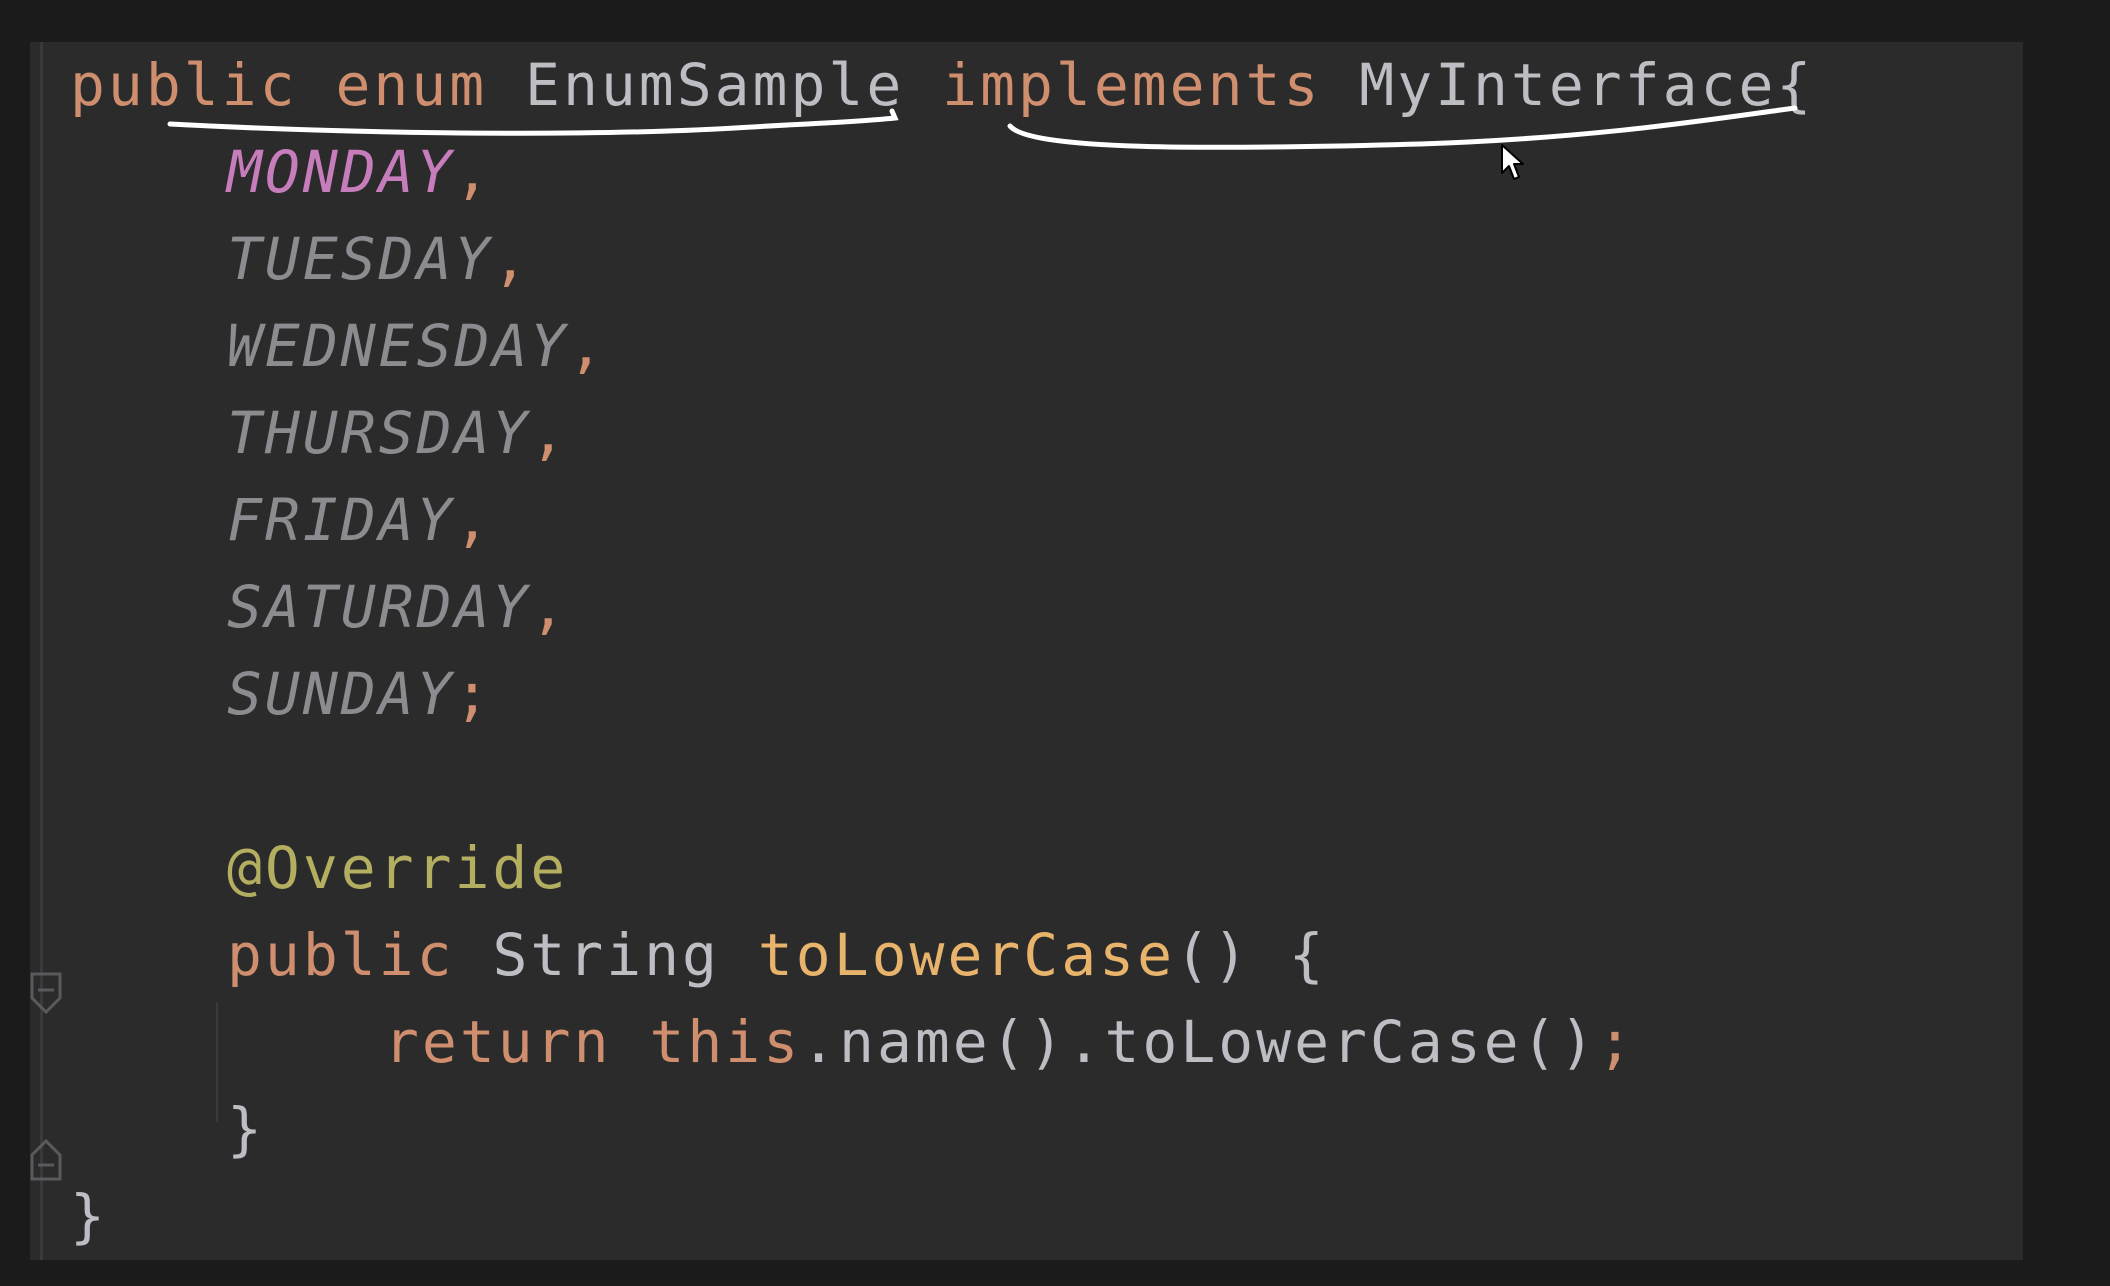 The width and height of the screenshot is (2110, 1286). I want to click on code-line-12: return this.name().toLowerCase();, so click(1046, 1042).